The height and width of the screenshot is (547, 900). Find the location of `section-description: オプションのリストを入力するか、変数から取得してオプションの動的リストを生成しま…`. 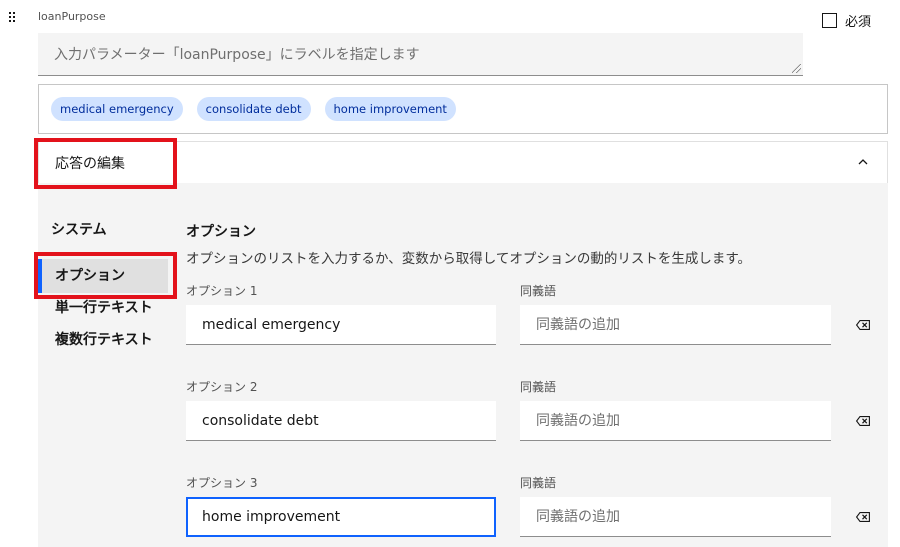

section-description: オプションのリストを入力するか、変数から取得してオプションの動的リストを生成しま… is located at coordinates (468, 259).